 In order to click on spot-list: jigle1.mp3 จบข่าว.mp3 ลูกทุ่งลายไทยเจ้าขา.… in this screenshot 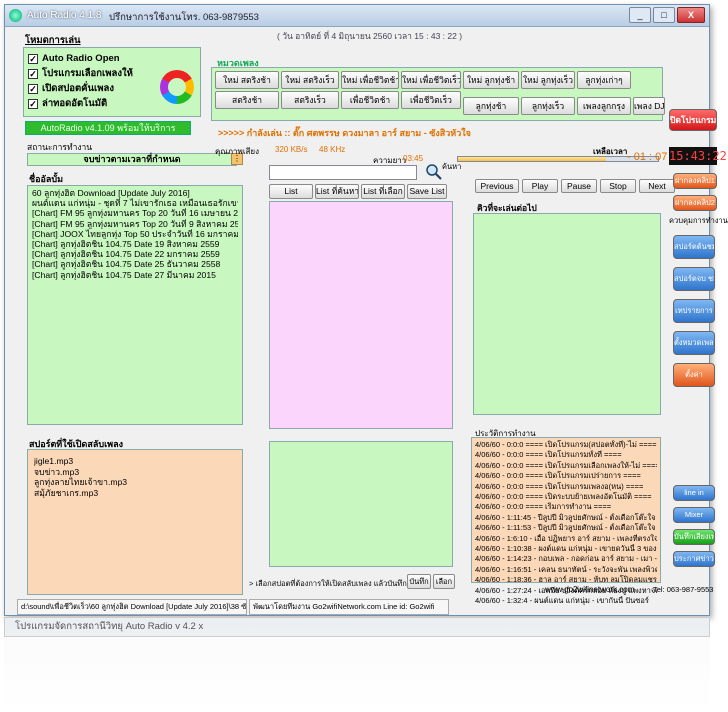, I will do `click(135, 522)`.